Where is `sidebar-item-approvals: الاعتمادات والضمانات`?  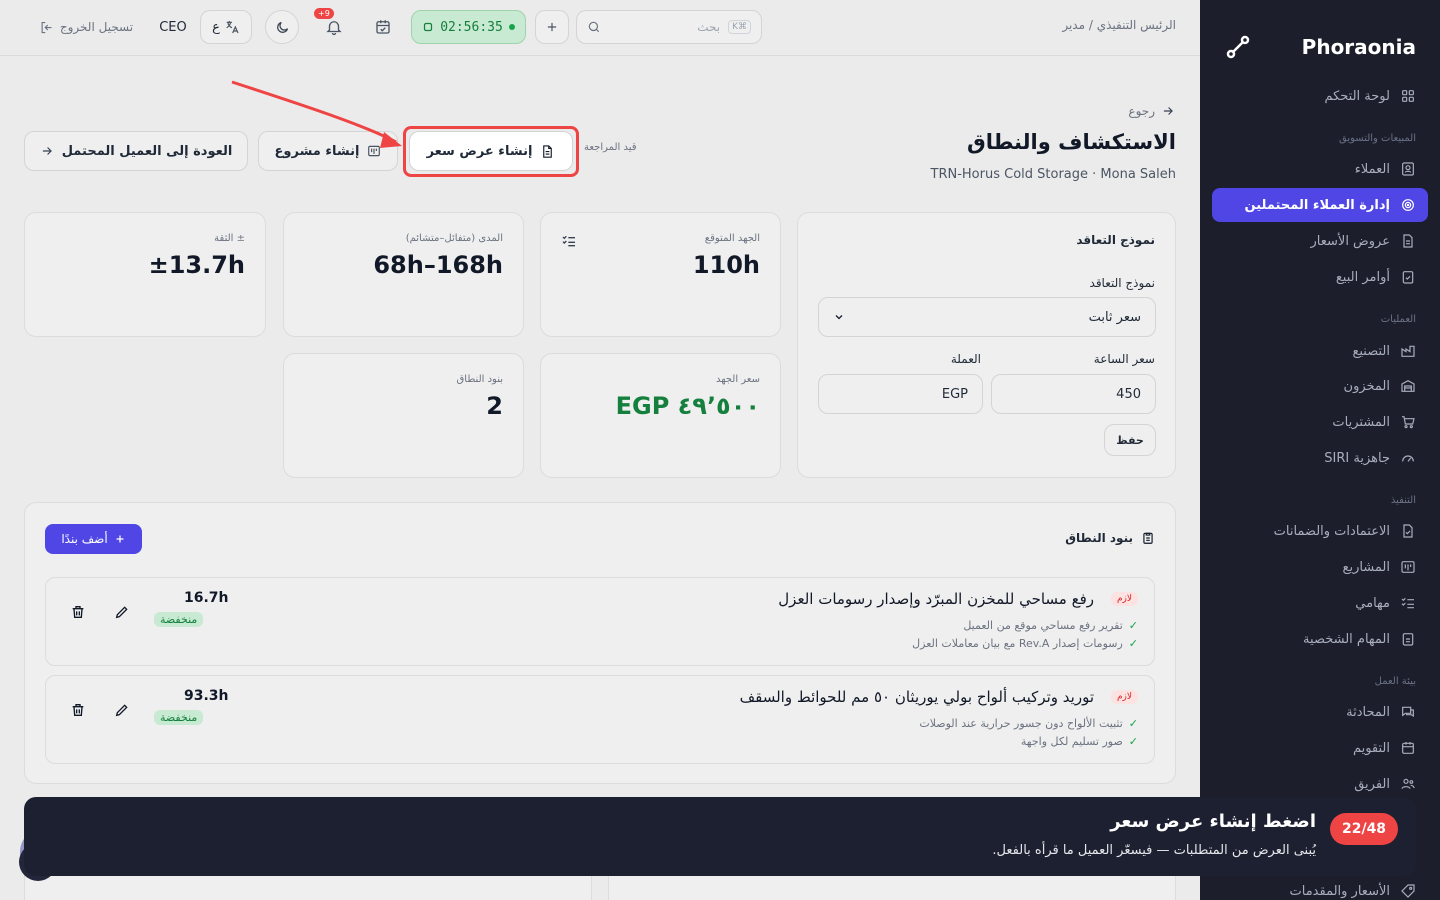
sidebar-item-approvals: الاعتمادات والضمانات is located at coordinates (1320, 531).